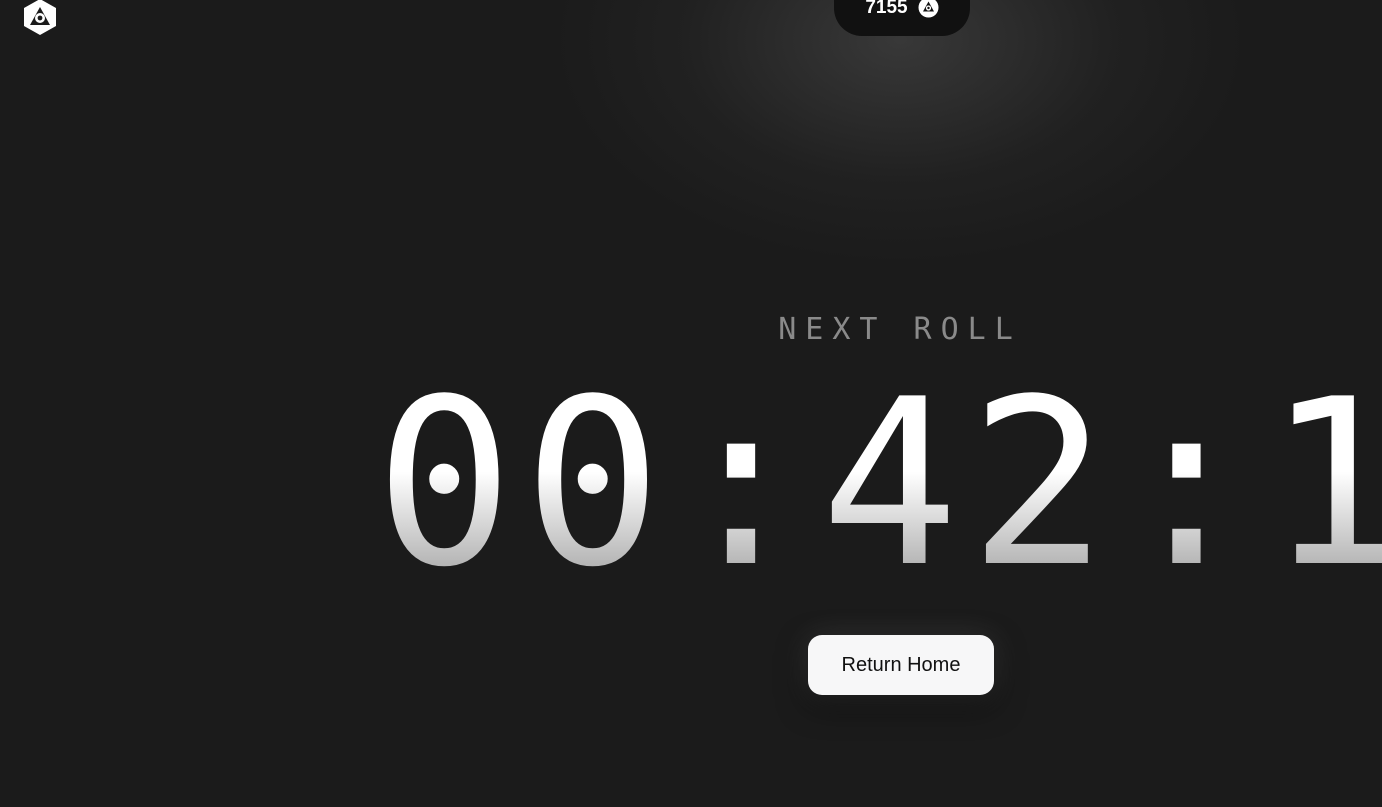 The height and width of the screenshot is (807, 1382). I want to click on coin-icon, so click(928, 9).